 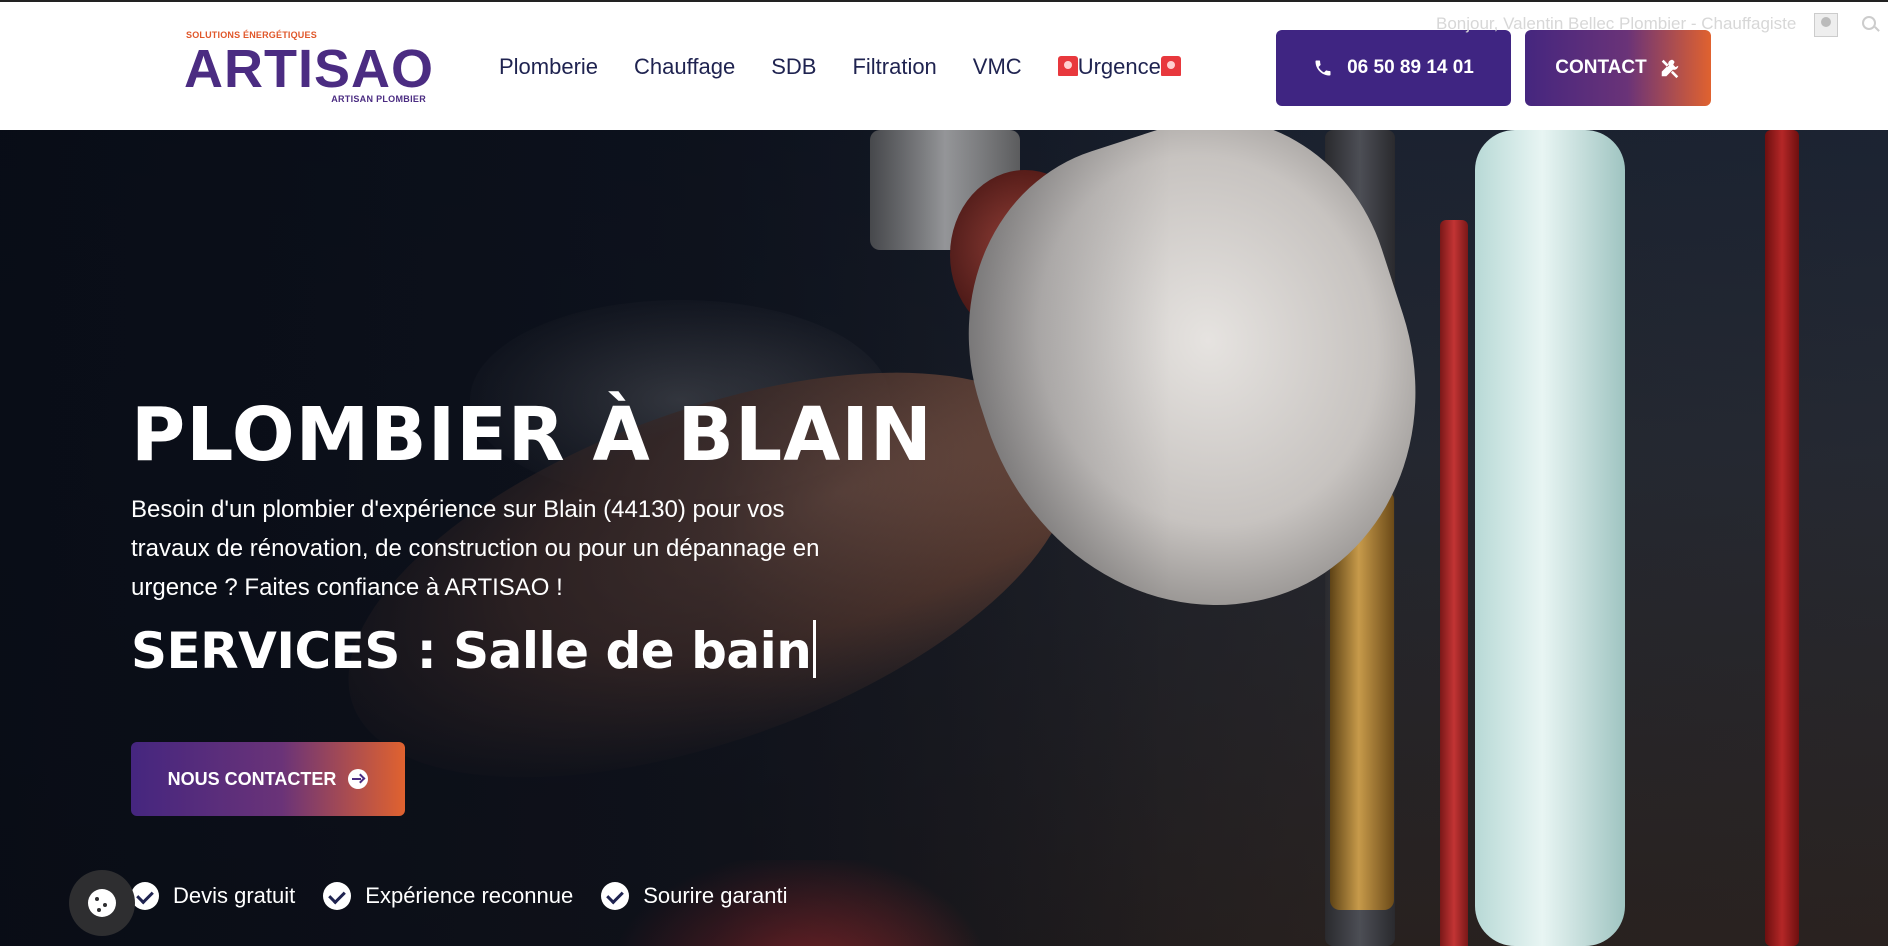 I want to click on badge-sourire: Sourire garanti, so click(x=694, y=896).